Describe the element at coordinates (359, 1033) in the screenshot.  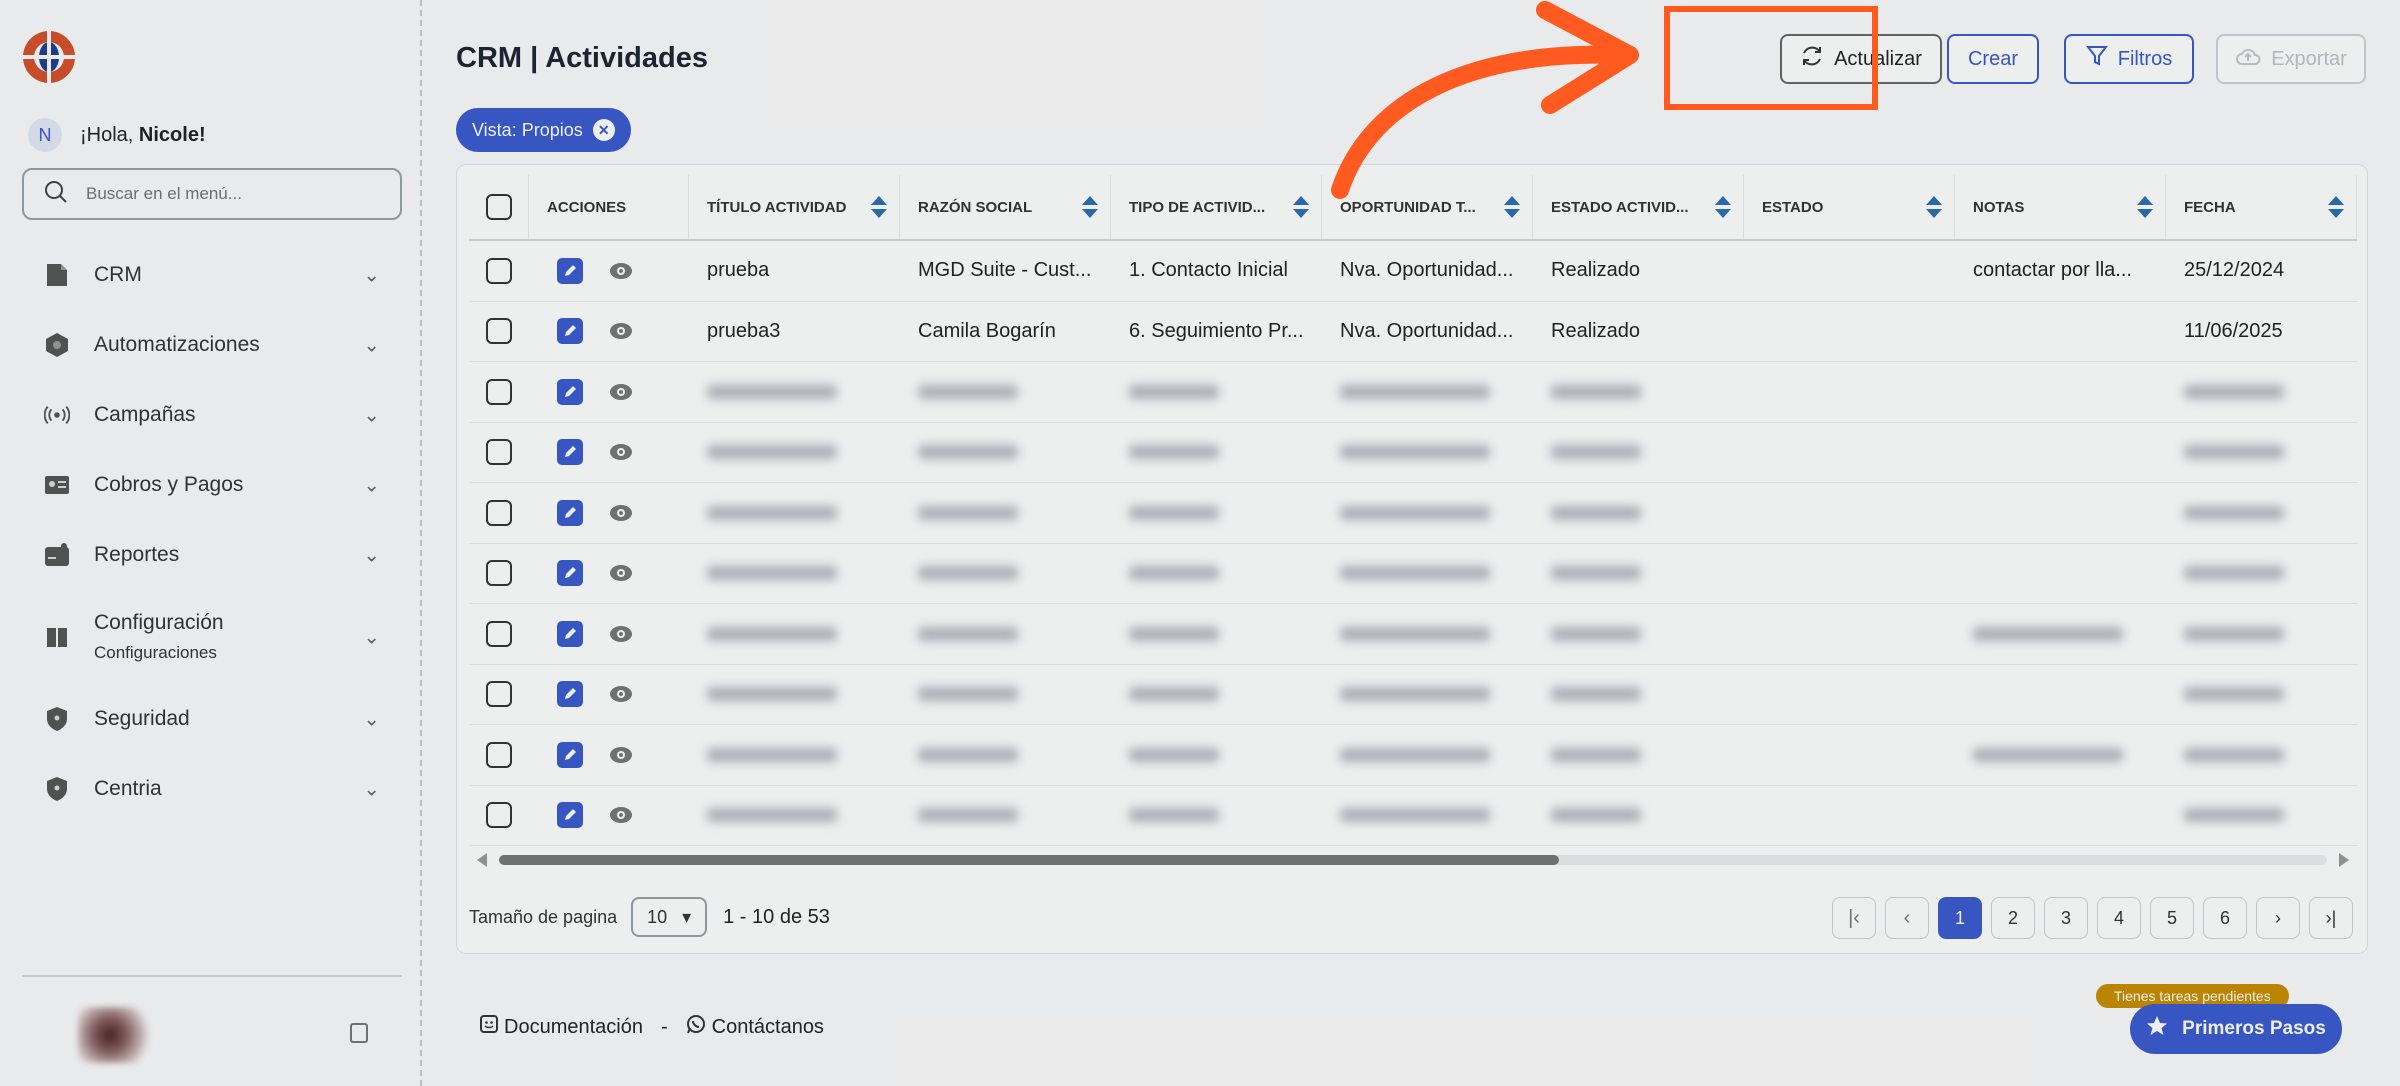
I see `collapse-sidebar-icon` at that location.